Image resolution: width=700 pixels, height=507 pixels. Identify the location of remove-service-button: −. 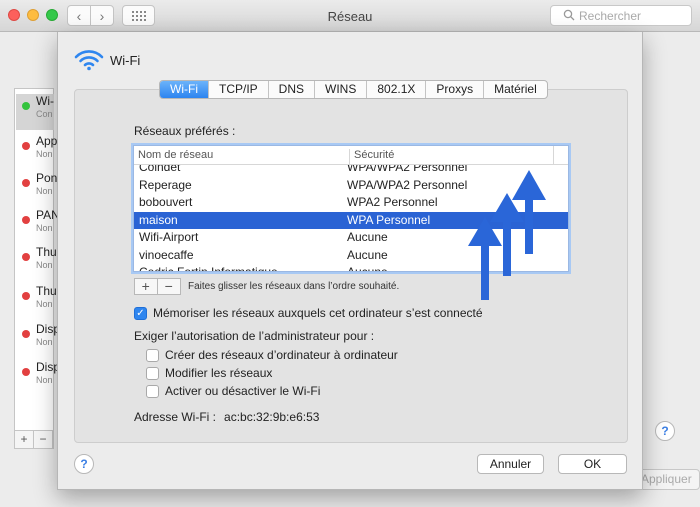
(43, 439).